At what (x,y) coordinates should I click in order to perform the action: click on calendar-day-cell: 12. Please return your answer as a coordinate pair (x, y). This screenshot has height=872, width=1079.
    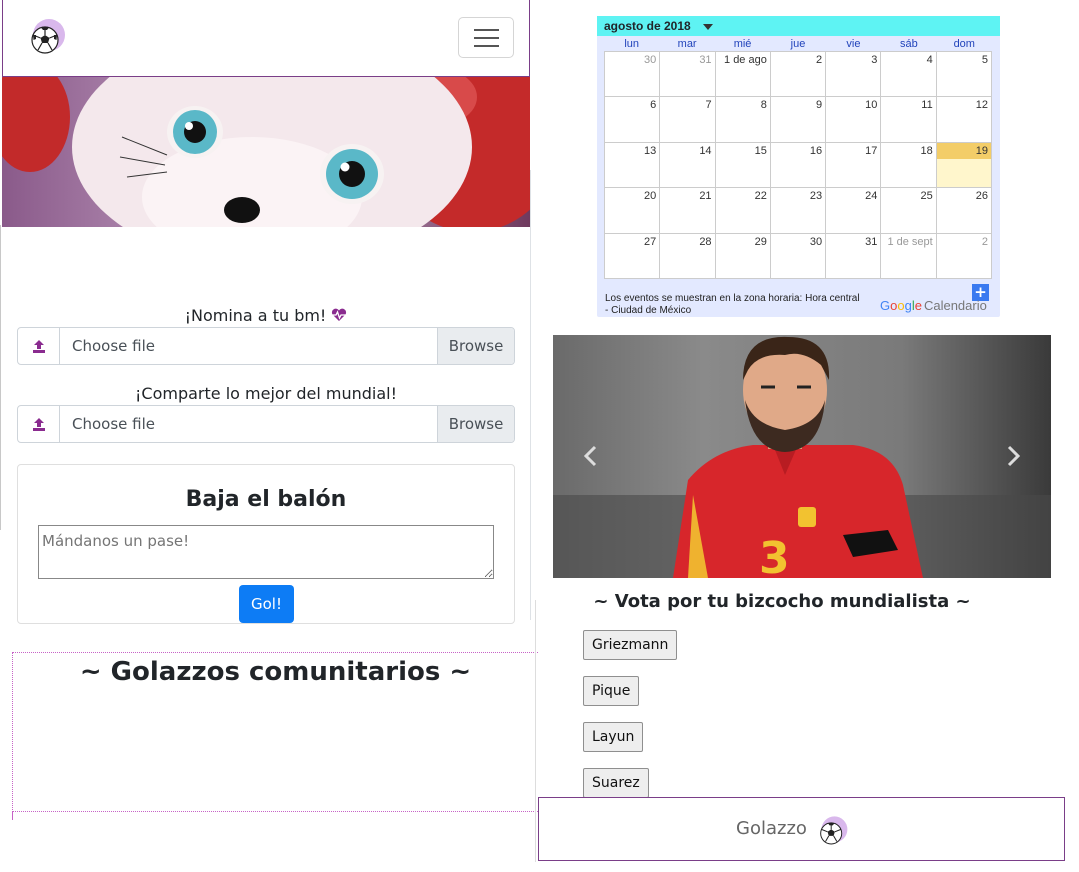
    Looking at the image, I should click on (964, 120).